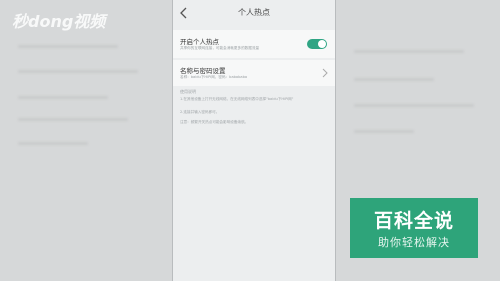 This screenshot has height=281, width=500. Describe the element at coordinates (214, 77) in the screenshot. I see `name-password-summary: 名称：baidu下HiPi网，密码：babababa` at that location.